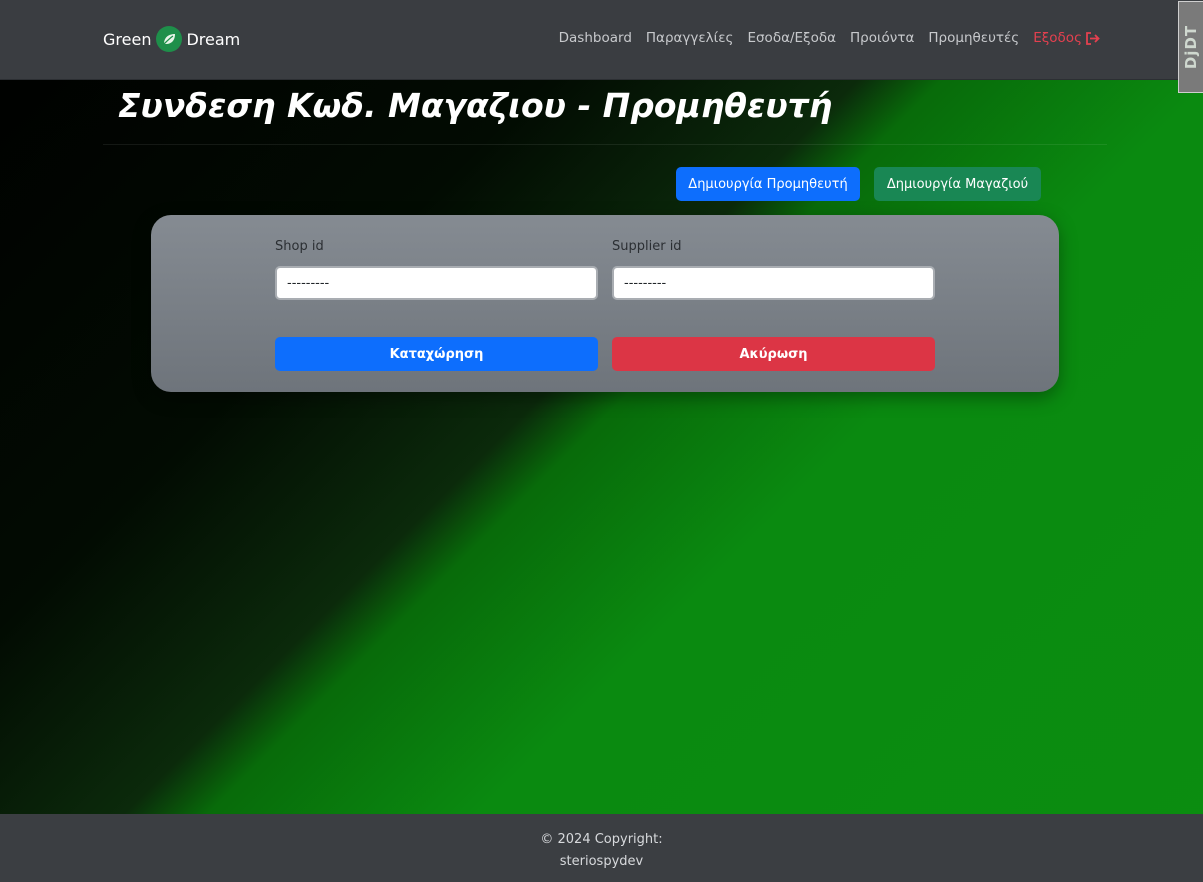  What do you see at coordinates (601, 839) in the screenshot?
I see `footer-copyright: © 2024 Copyright:` at bounding box center [601, 839].